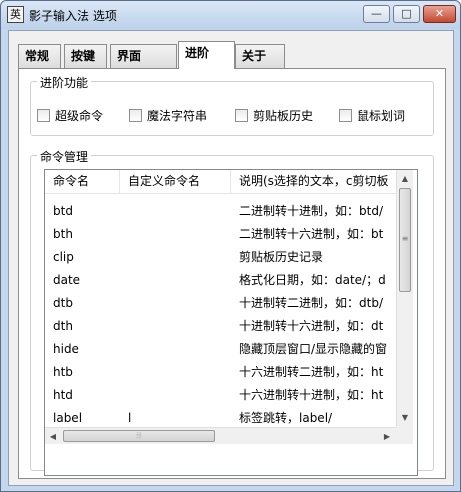 The height and width of the screenshot is (492, 461). Describe the element at coordinates (66, 349) in the screenshot. I see `command-name-cell: hide` at that location.